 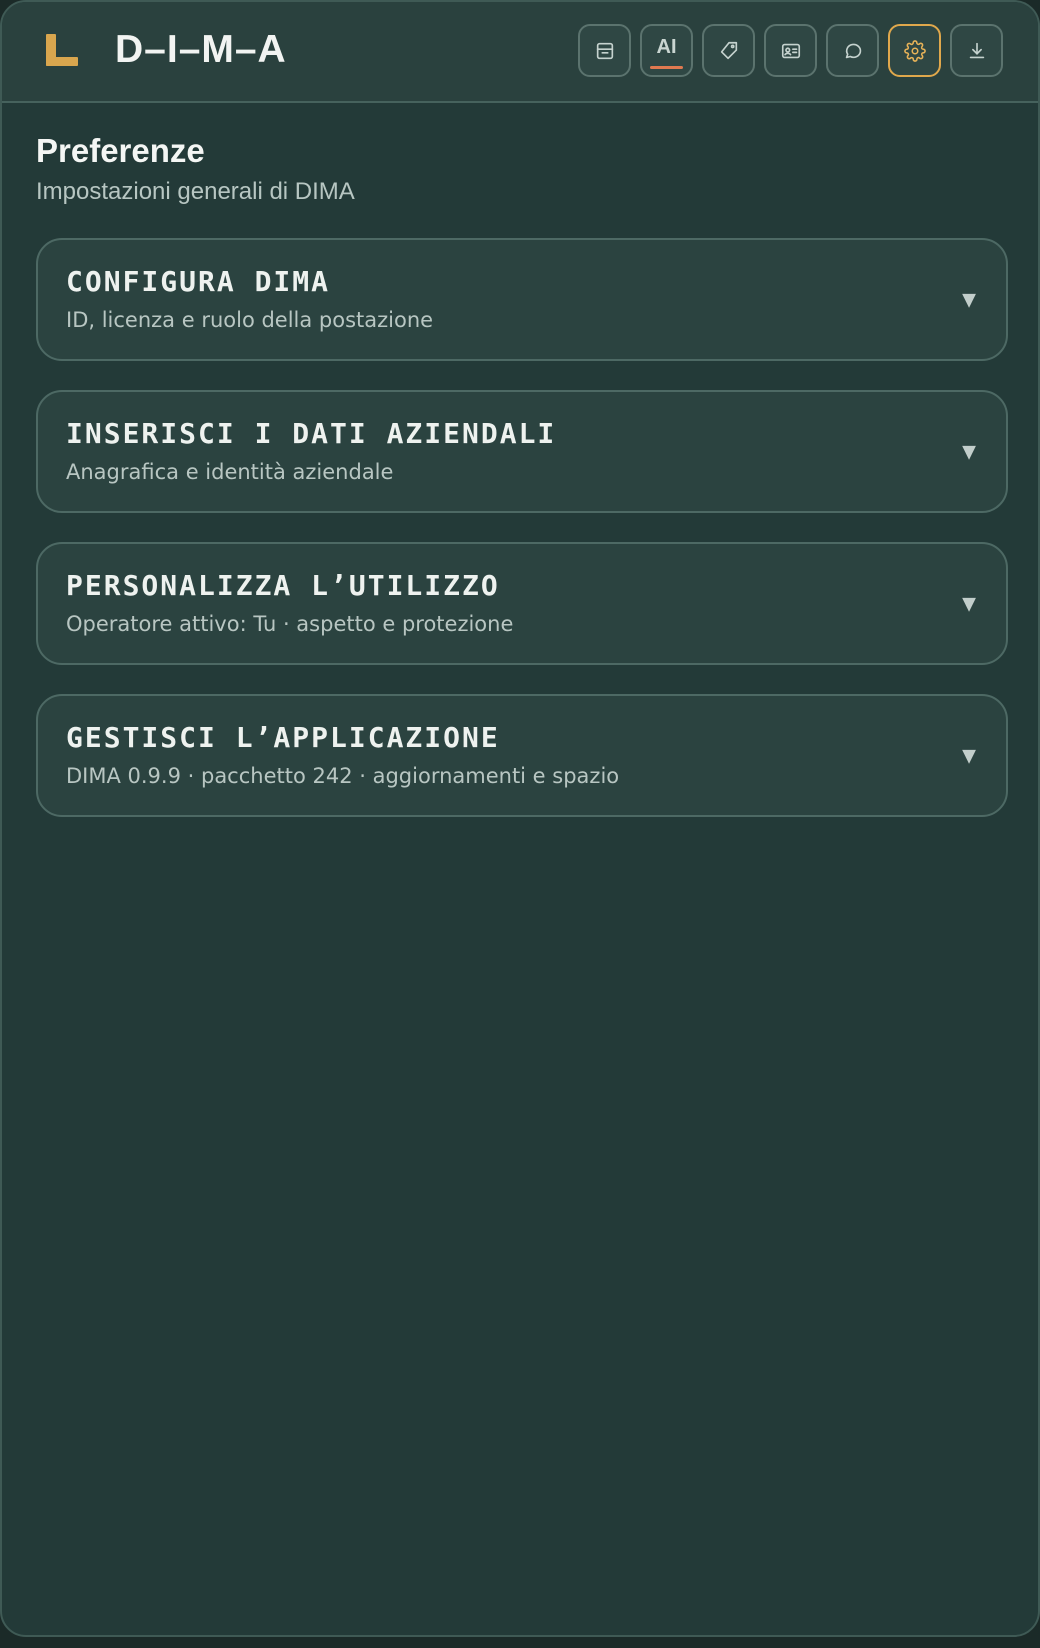 I want to click on page-title: Preferenze, so click(x=120, y=150).